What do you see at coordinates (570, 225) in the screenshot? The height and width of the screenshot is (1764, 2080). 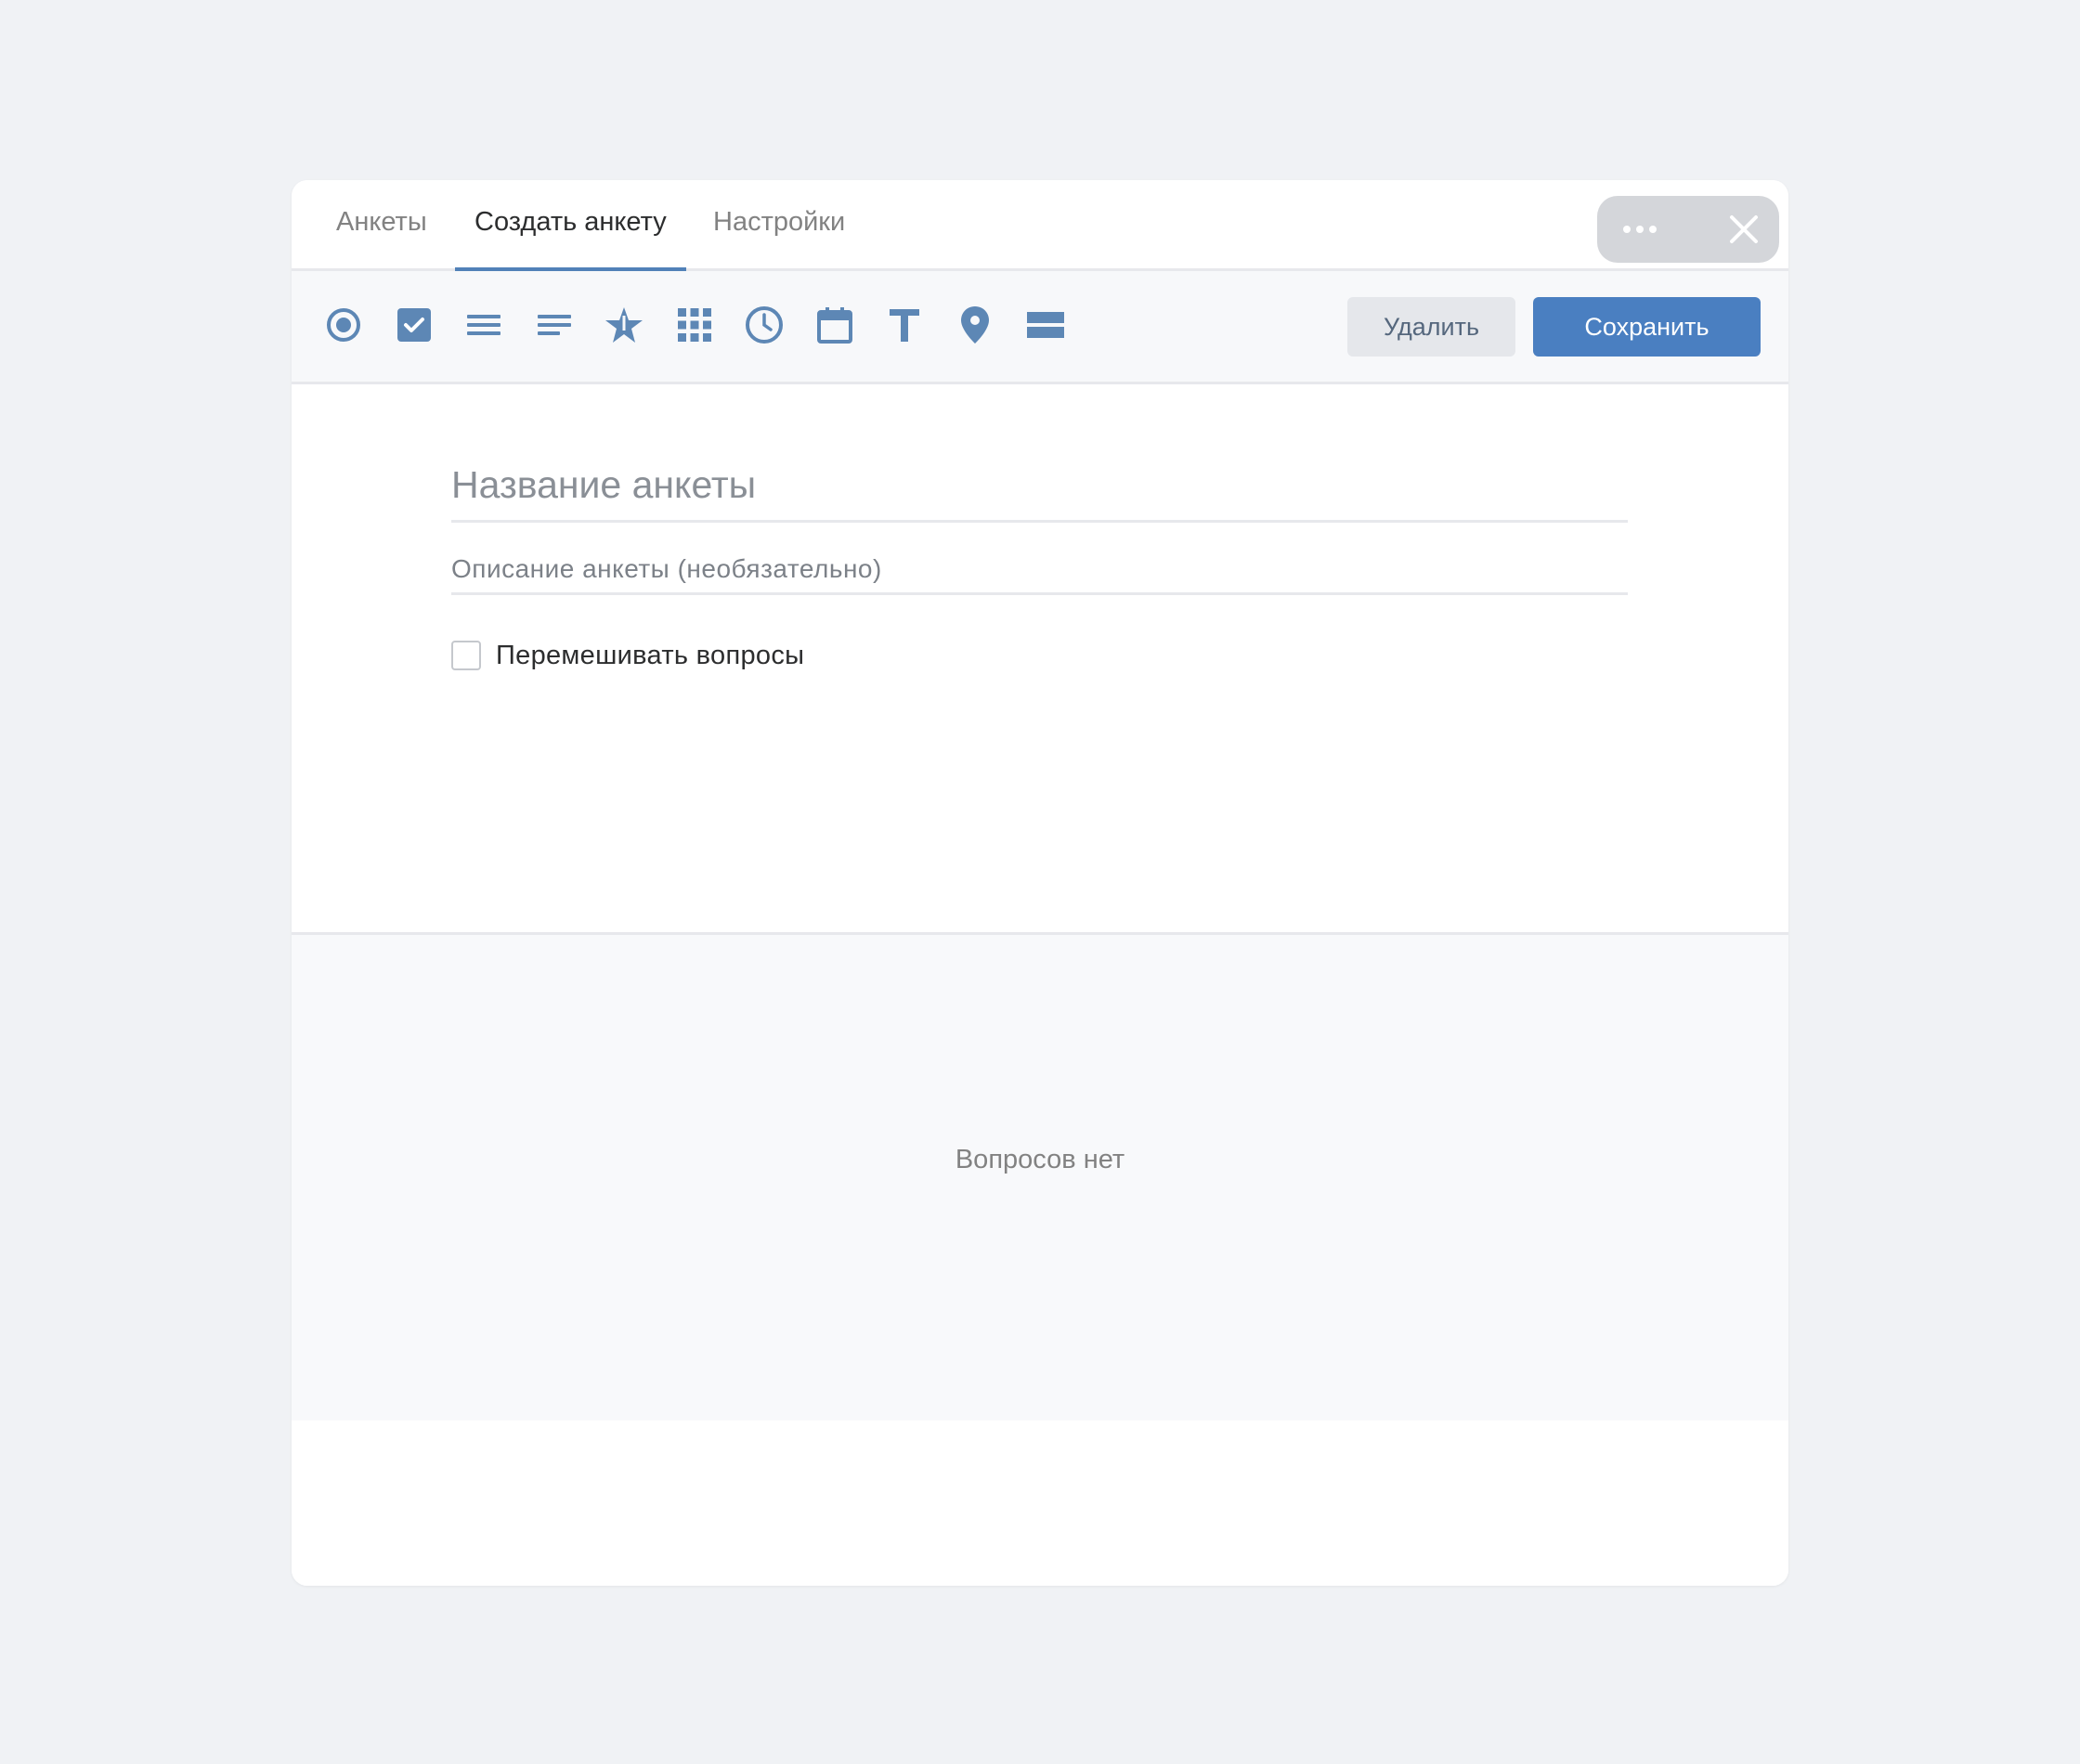 I see `tab-create-poll: Создать анкету` at bounding box center [570, 225].